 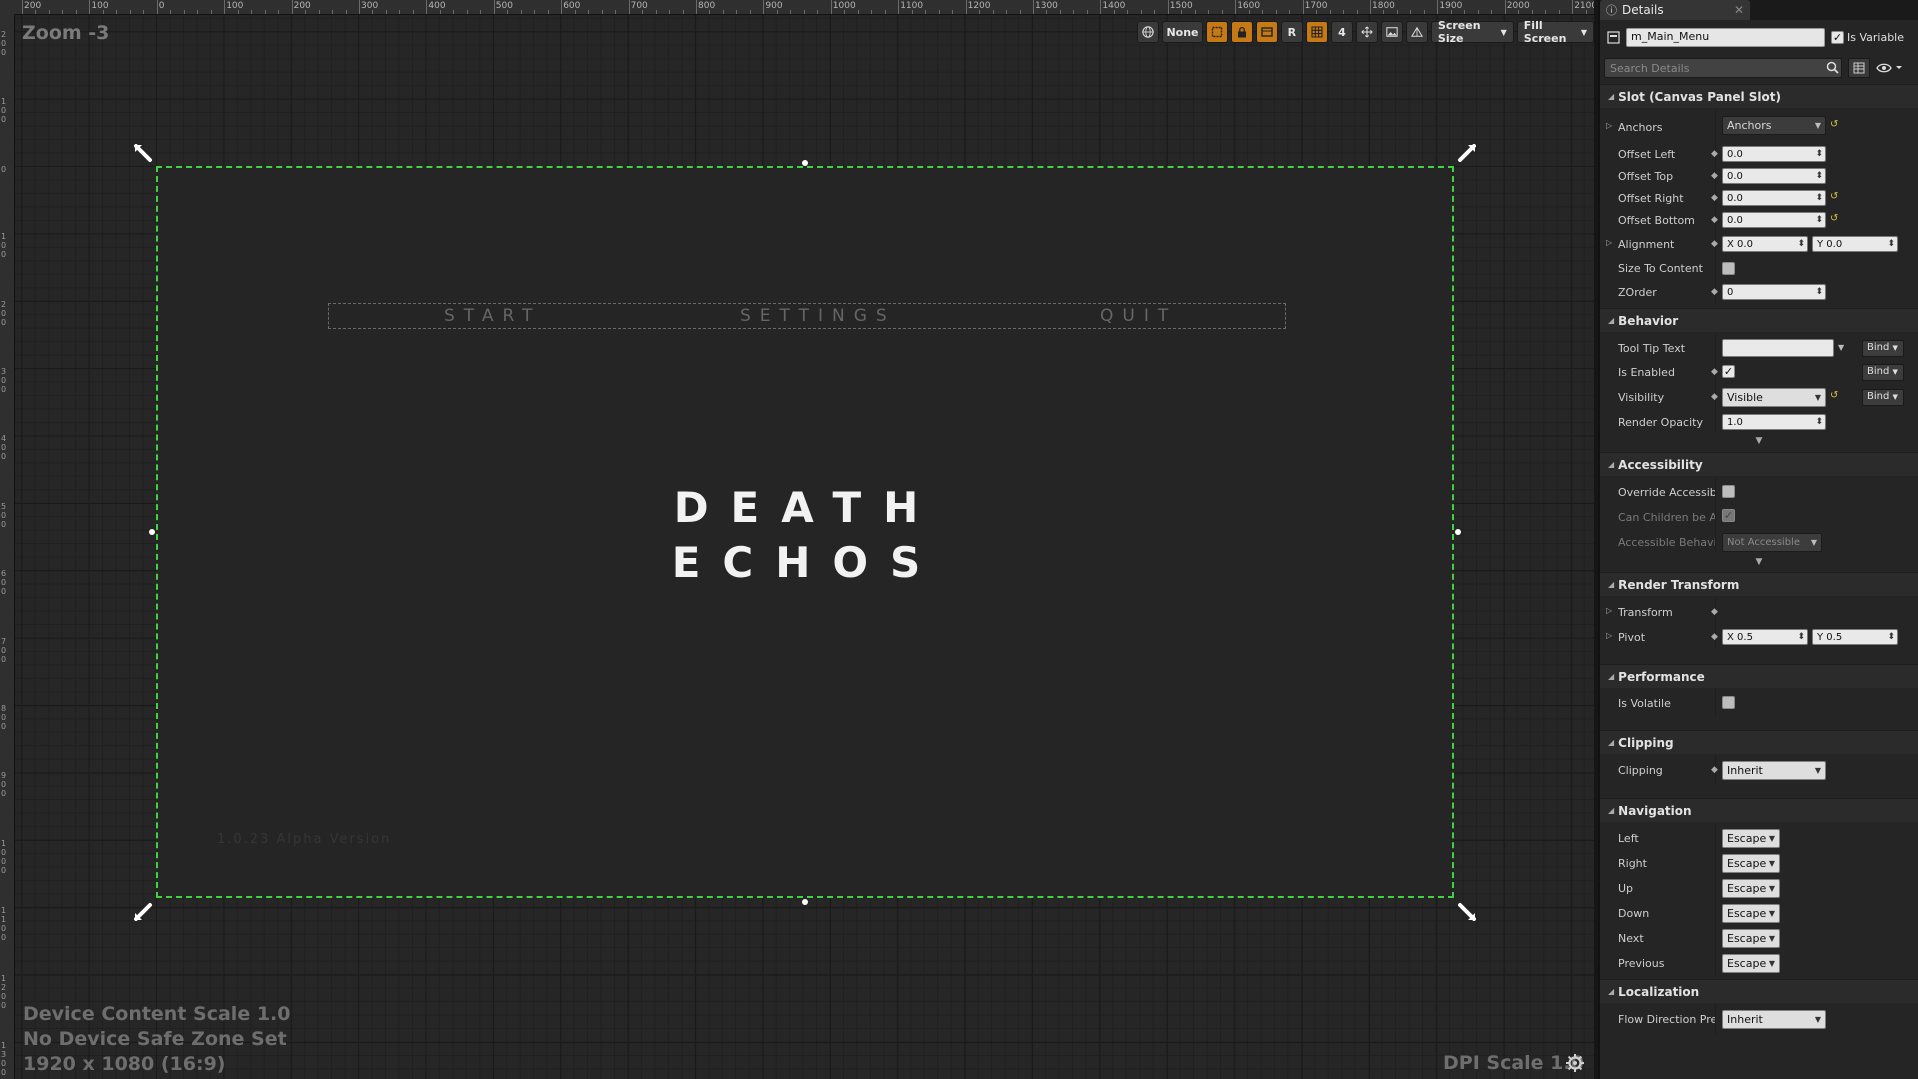 I want to click on tooltip-bind-button: Bind ▼, so click(x=1883, y=348).